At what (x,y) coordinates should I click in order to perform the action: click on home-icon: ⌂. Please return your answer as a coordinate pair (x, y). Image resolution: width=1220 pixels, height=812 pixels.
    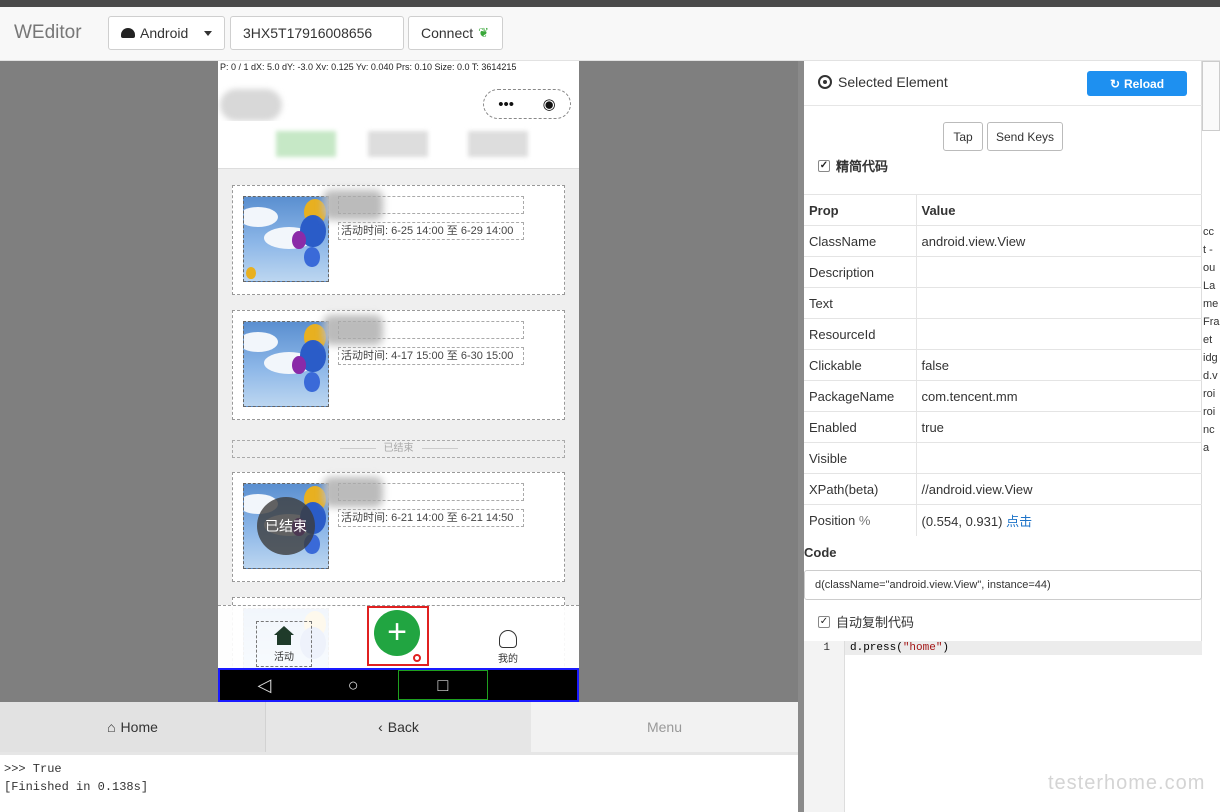
    Looking at the image, I should click on (111, 727).